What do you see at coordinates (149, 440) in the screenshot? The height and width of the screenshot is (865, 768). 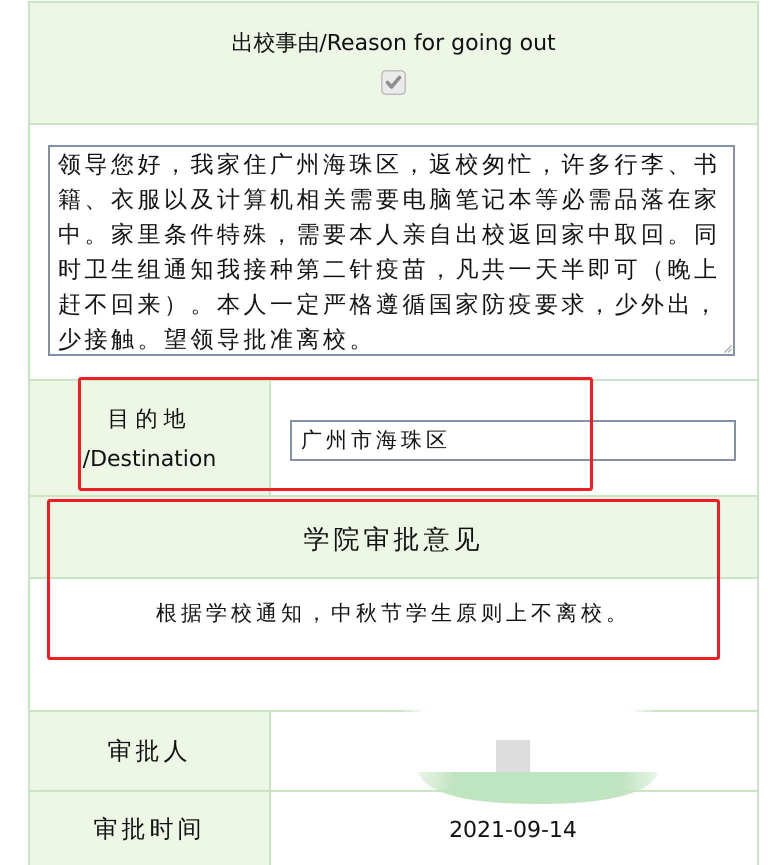 I see `destination-label: 目的地 /Destination` at bounding box center [149, 440].